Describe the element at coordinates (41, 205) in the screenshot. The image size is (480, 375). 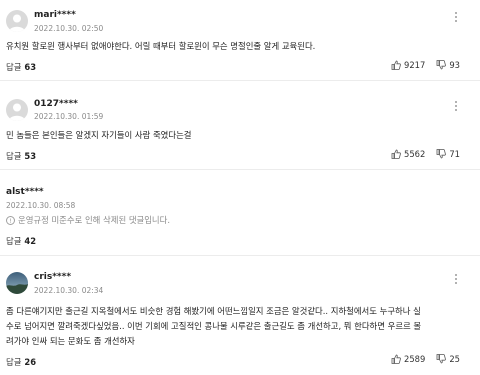
I see `comment-date: 2022.10.30. 08:58` at that location.